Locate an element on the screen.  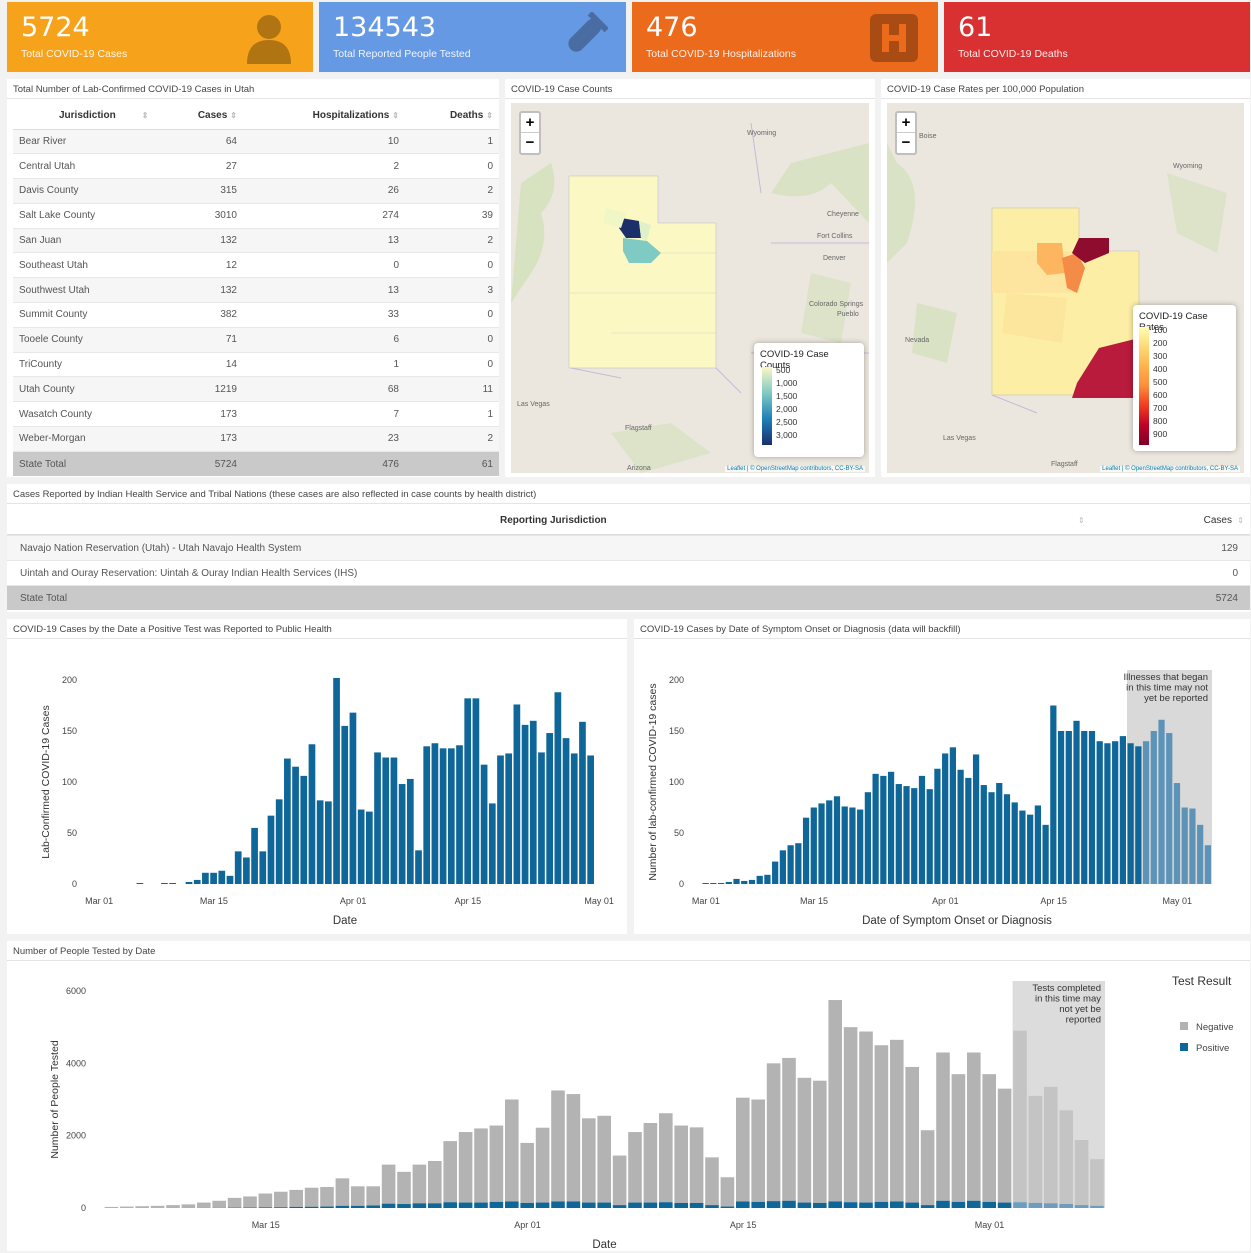
cell-jurisdiction: Southwest Utah is located at coordinates (88, 290).